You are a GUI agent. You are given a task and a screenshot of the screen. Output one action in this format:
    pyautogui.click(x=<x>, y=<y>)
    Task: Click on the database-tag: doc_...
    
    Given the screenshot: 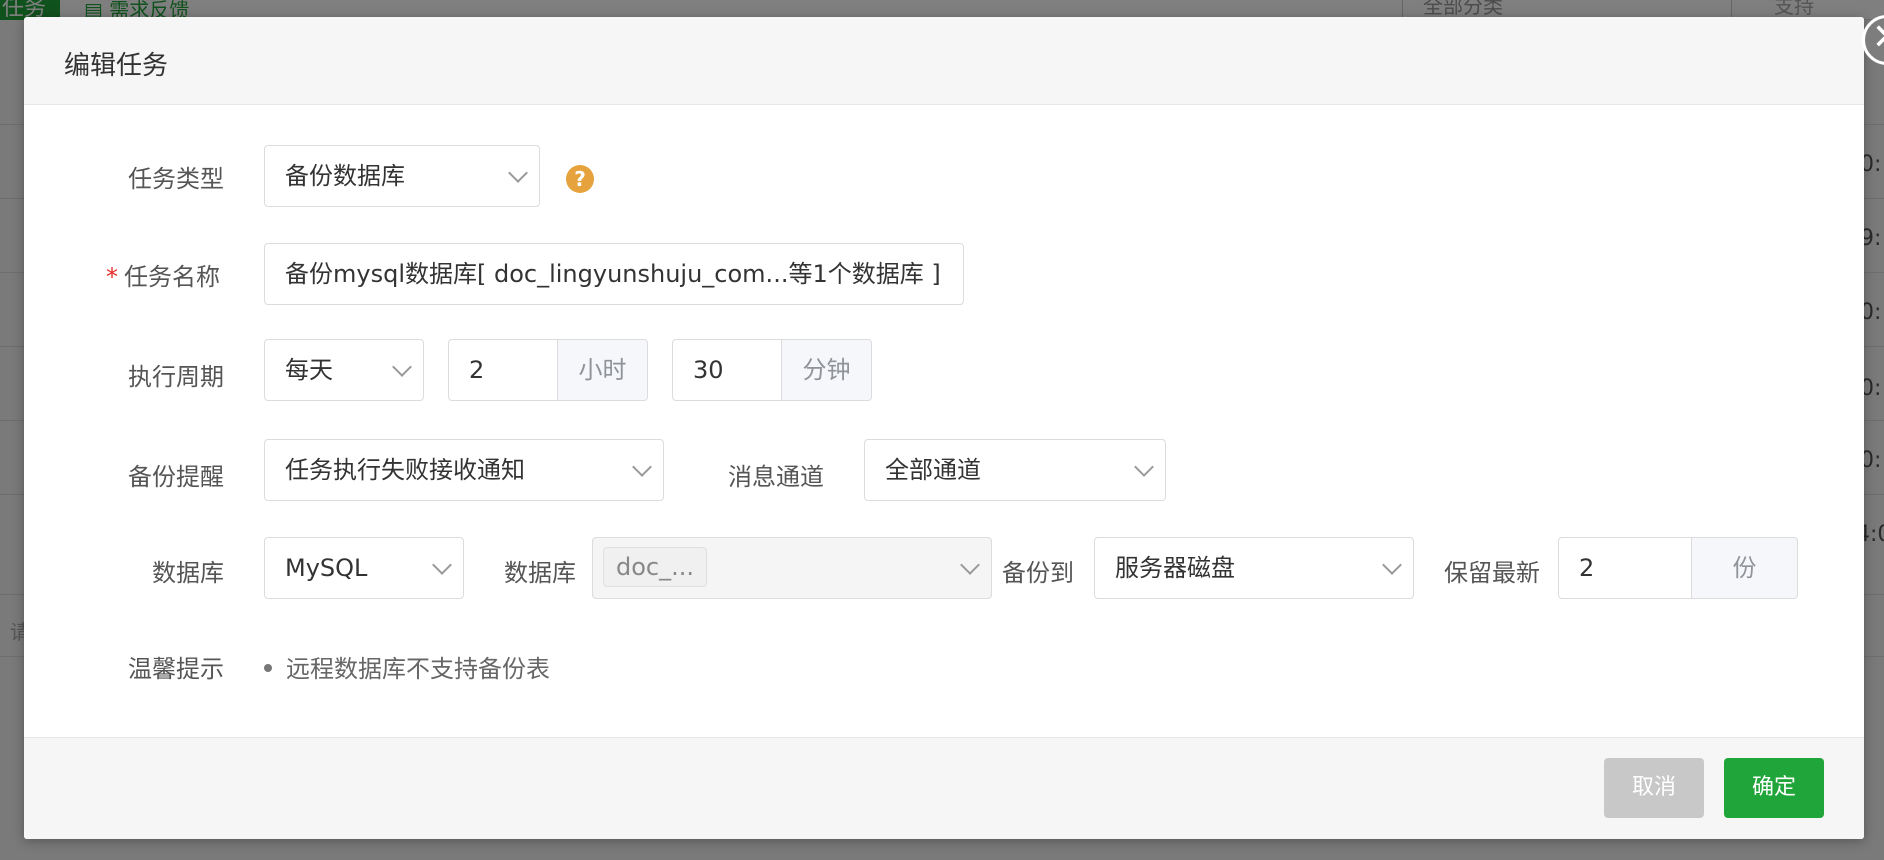 What is the action you would take?
    pyautogui.click(x=655, y=567)
    